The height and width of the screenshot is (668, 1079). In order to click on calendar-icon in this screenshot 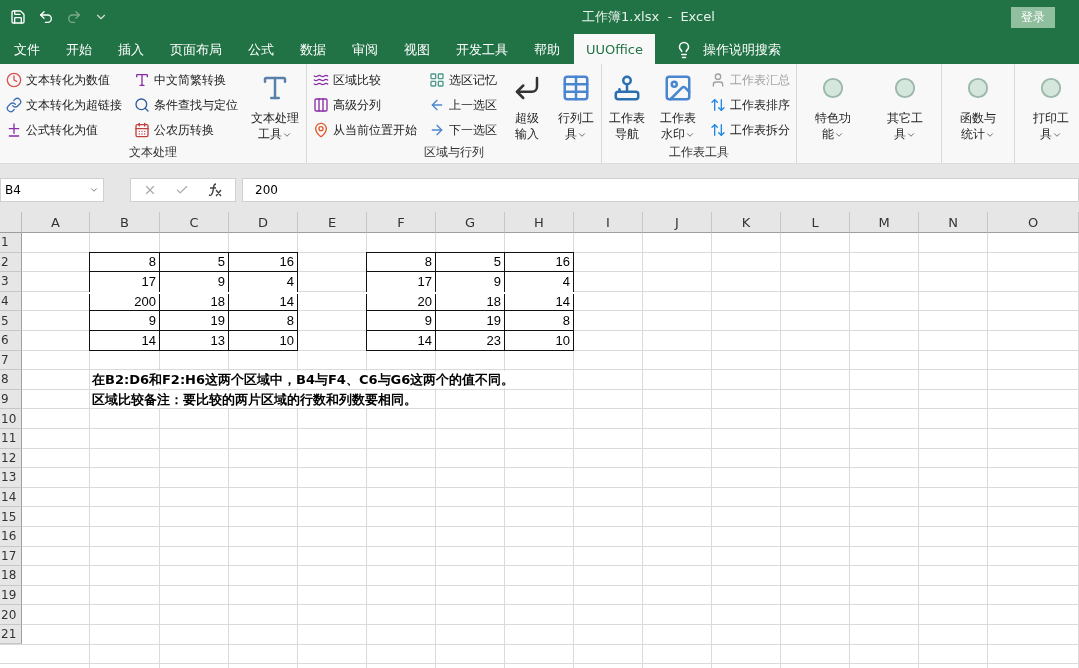, I will do `click(142, 130)`.